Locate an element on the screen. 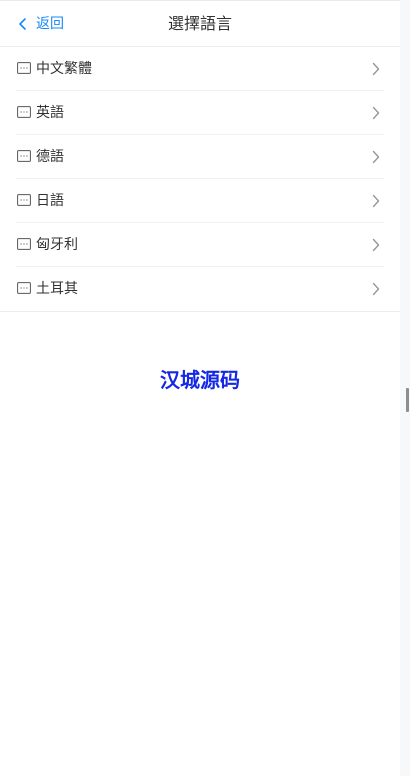  scrollbar-thumb is located at coordinates (407, 400).